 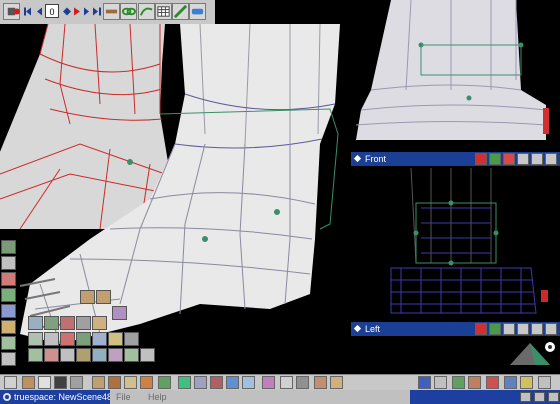 I want to click on foot-wireframe-left, so click(x=469, y=241).